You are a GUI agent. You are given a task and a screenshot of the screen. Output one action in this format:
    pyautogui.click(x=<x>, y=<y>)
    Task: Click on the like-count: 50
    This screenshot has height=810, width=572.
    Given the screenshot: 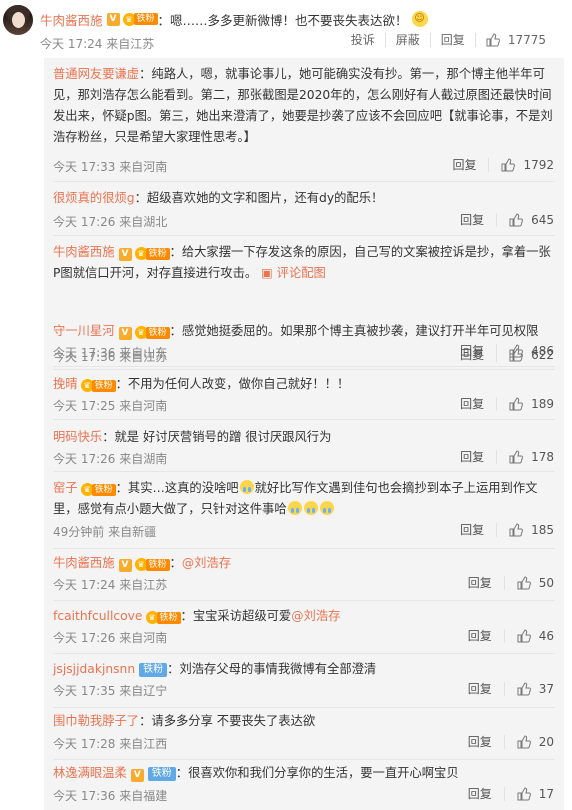 What is the action you would take?
    pyautogui.click(x=546, y=583)
    